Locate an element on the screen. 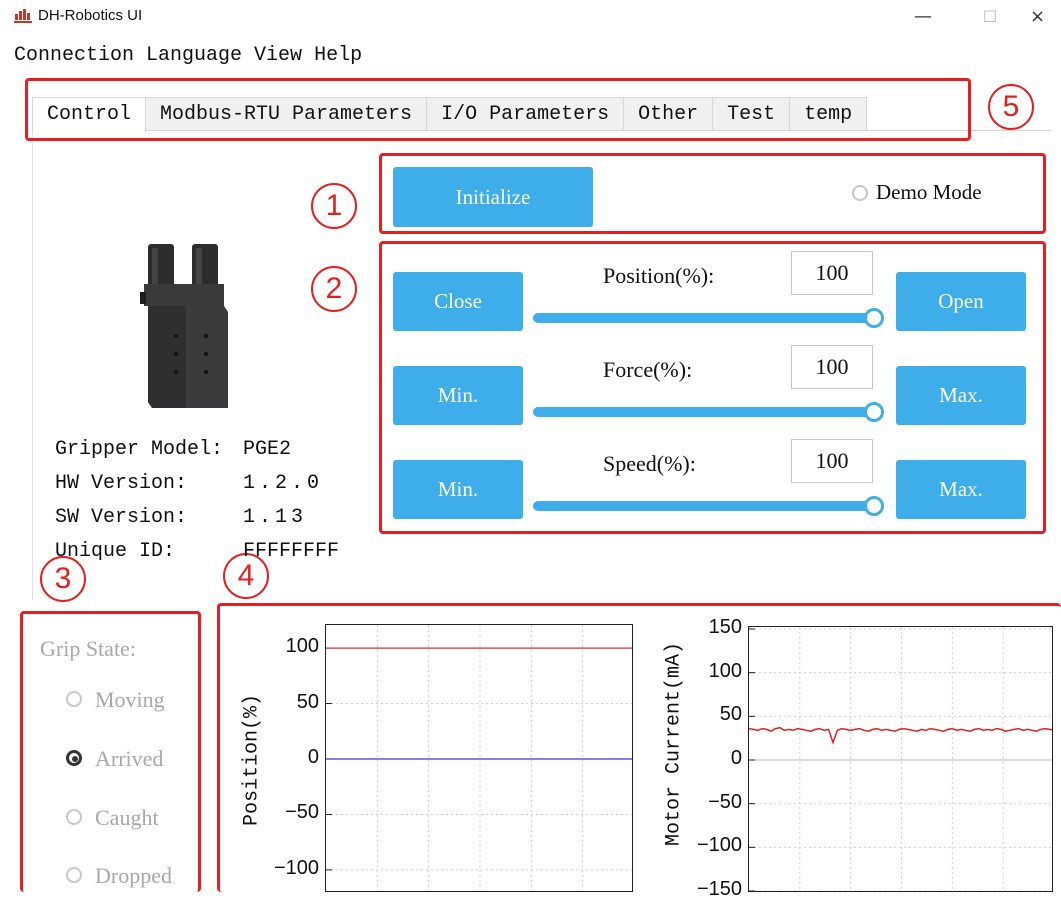  force-input: 100 is located at coordinates (832, 367).